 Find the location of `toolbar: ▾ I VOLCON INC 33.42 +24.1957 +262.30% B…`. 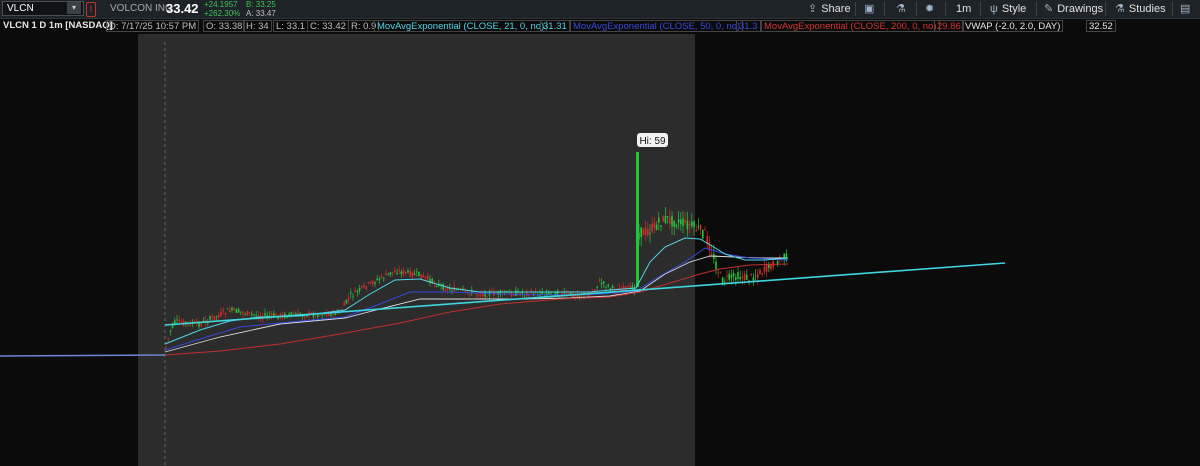

toolbar: ▾ I VOLCON INC 33.42 +24.1957 +262.30% B… is located at coordinates (600, 9).